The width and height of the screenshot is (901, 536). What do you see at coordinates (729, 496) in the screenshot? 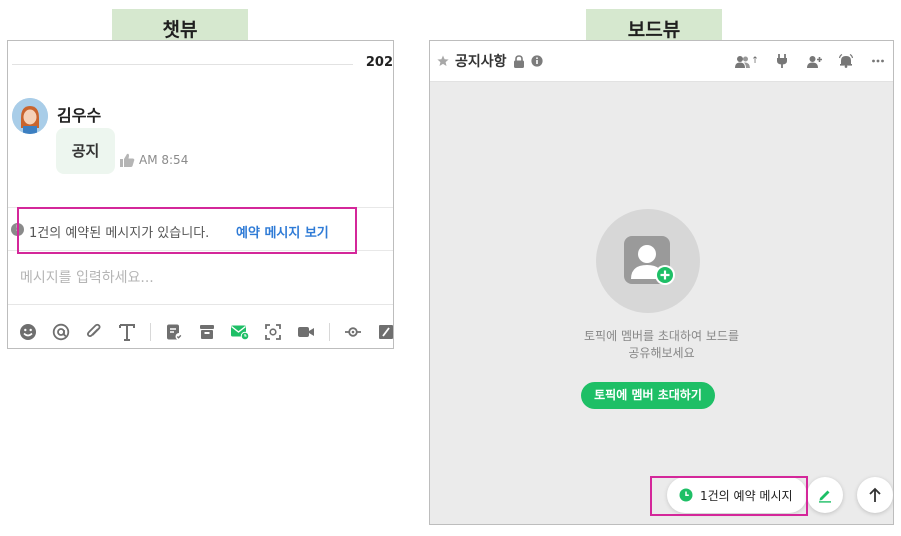
I see `board-highlight-box` at bounding box center [729, 496].